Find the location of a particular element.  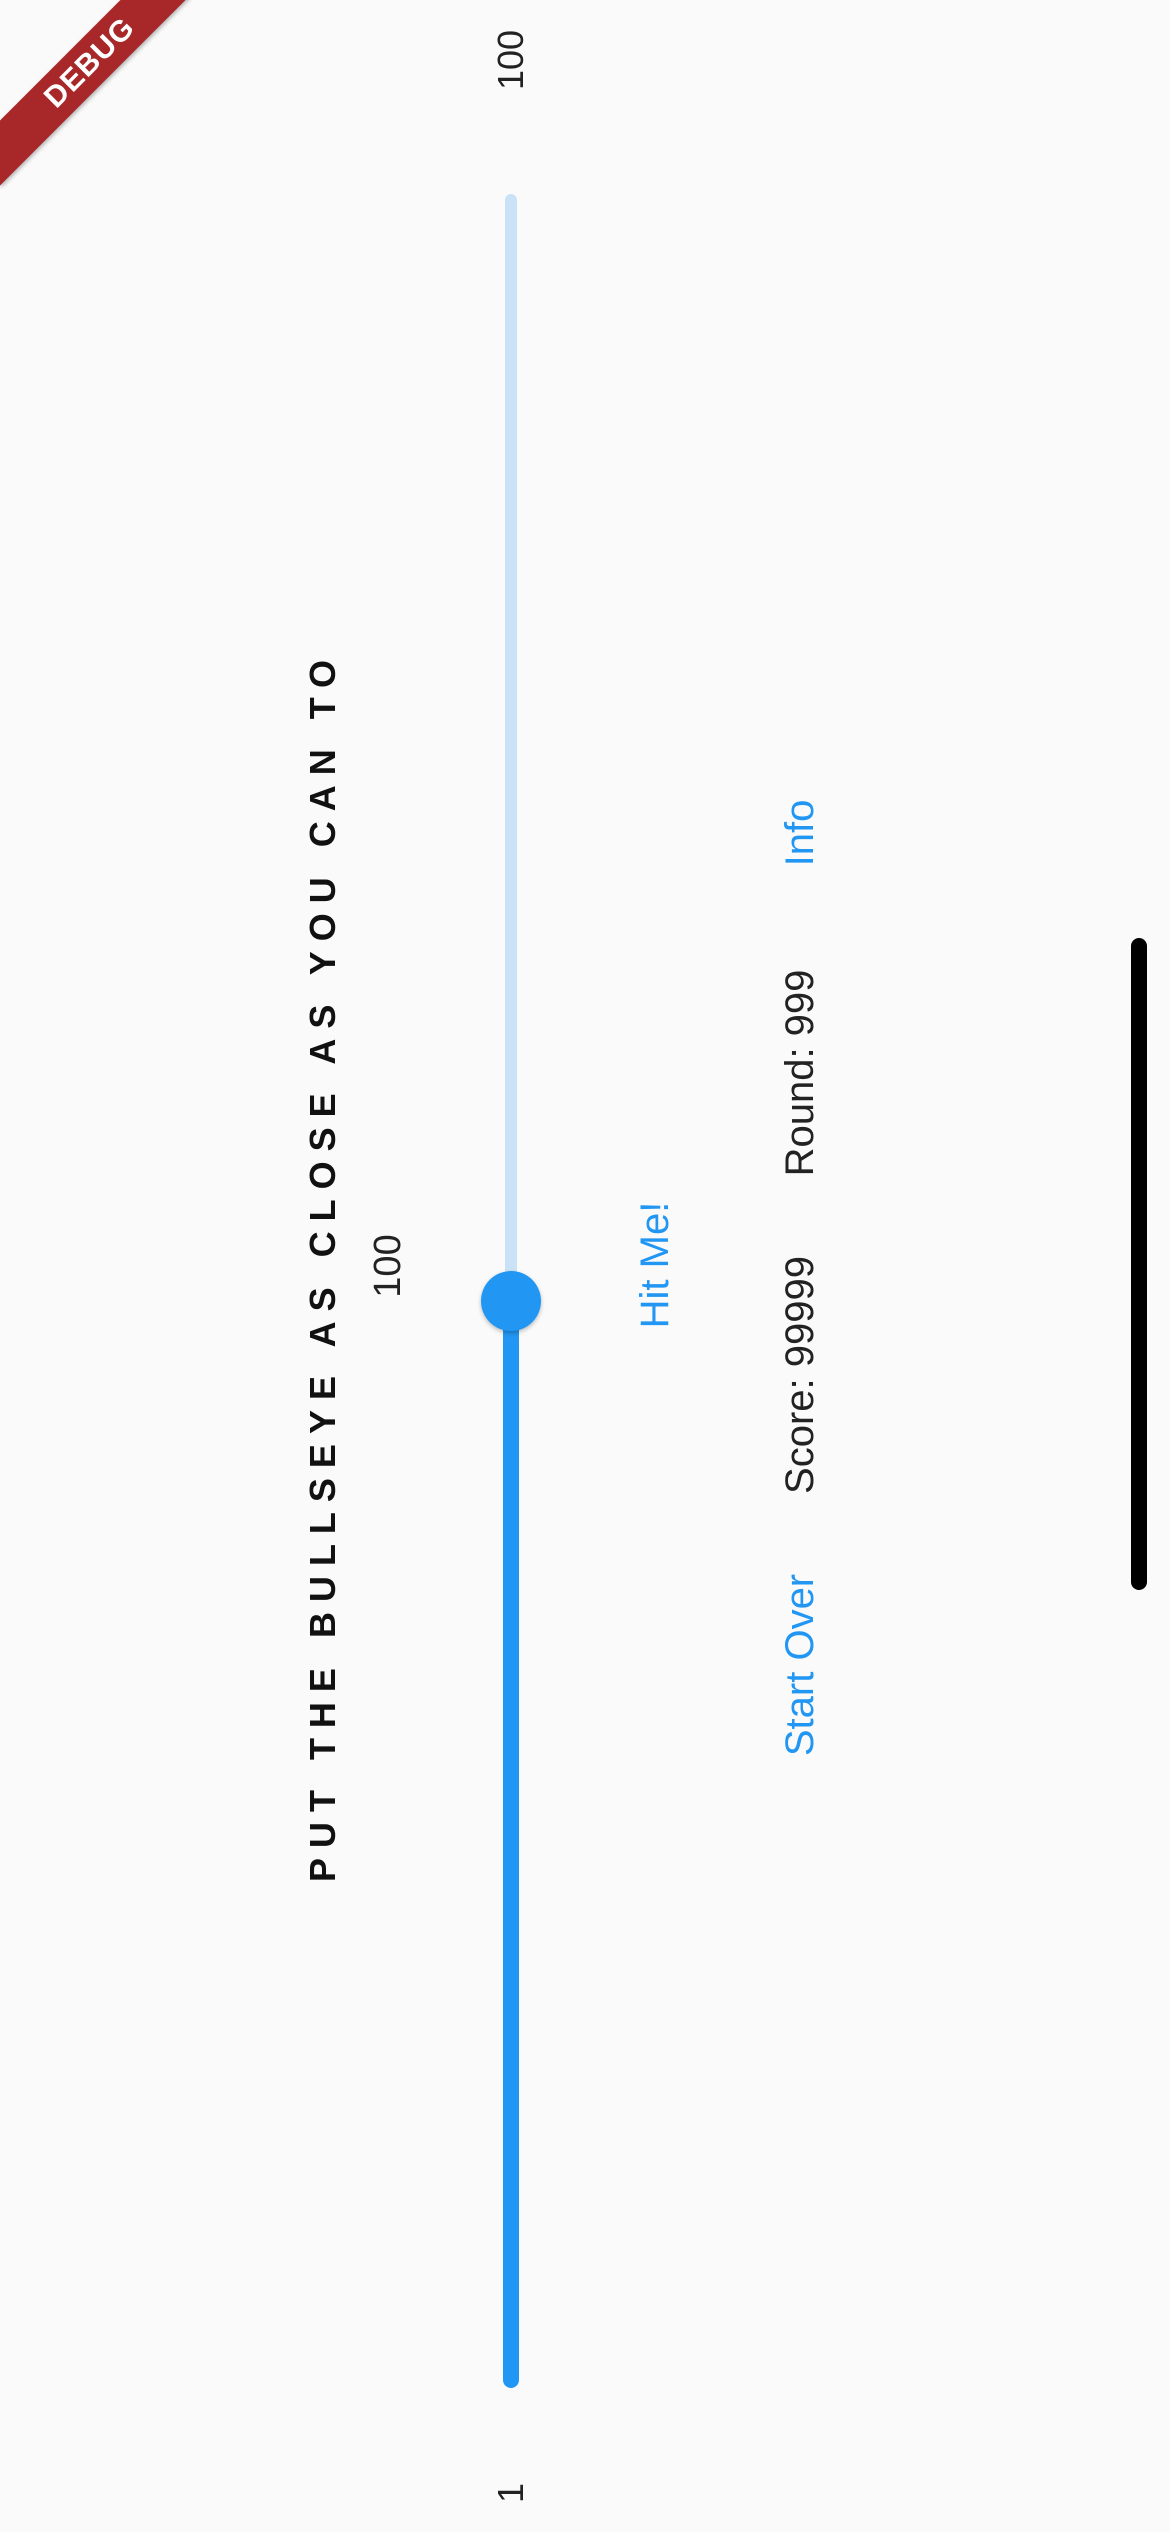

target-value: 100 is located at coordinates (388, 1266).